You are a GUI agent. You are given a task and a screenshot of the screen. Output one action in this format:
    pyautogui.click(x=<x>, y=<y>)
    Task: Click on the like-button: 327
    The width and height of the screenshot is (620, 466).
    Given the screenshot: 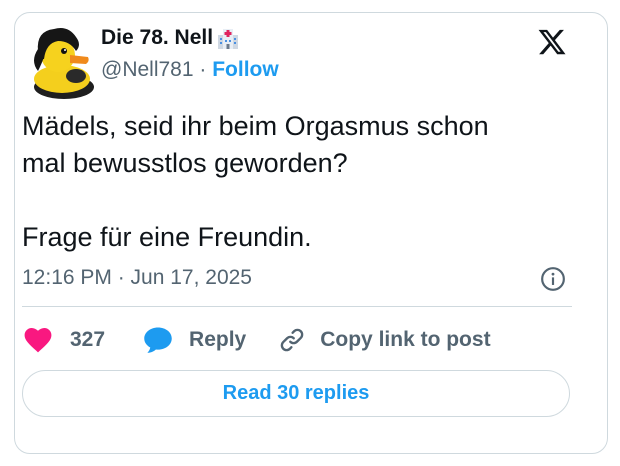 What is the action you would take?
    pyautogui.click(x=64, y=340)
    